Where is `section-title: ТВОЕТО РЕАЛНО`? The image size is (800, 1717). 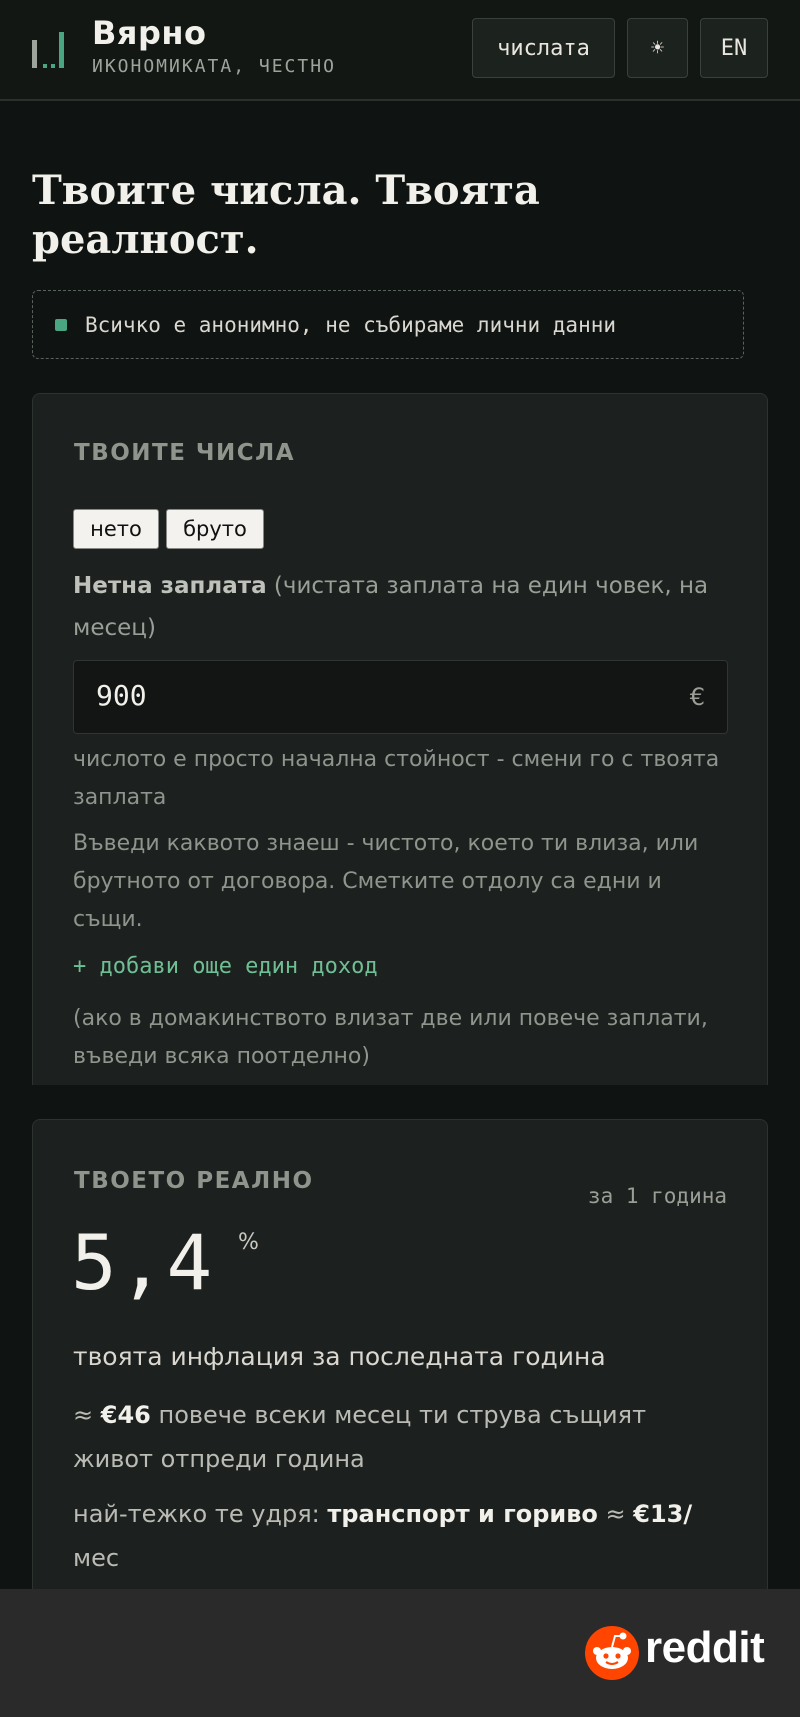 section-title: ТВОЕТО РЕАЛНО is located at coordinates (194, 1181).